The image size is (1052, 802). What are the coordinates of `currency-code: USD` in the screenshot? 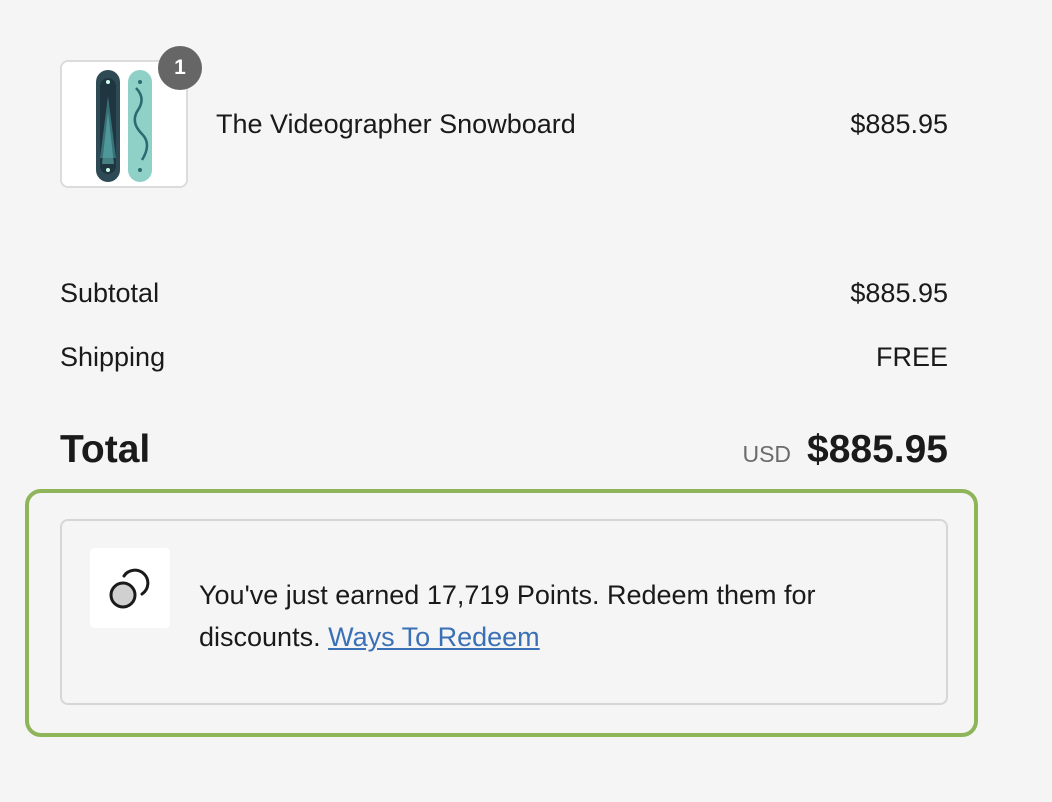 It's located at (767, 454).